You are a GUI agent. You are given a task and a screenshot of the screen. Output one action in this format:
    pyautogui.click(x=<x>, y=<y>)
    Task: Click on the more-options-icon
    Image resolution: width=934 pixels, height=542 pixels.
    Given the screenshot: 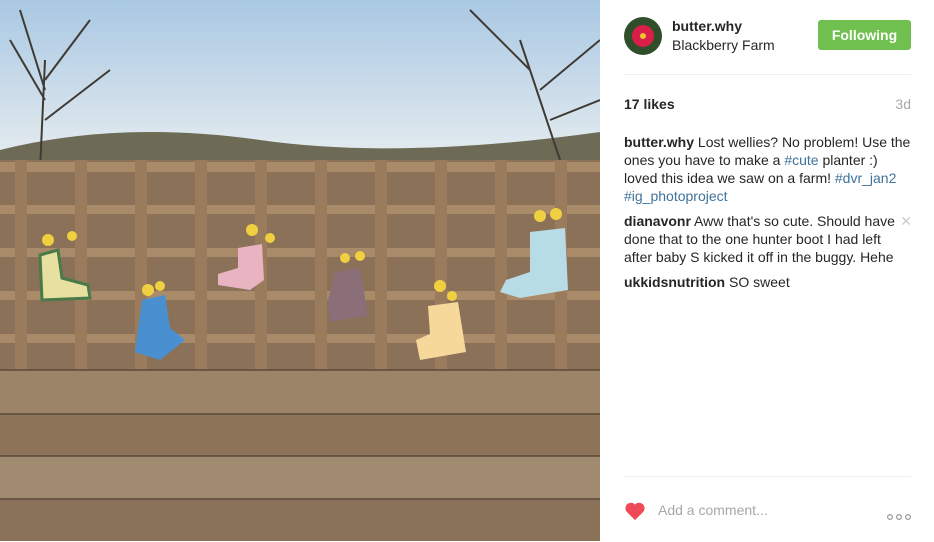 What is the action you would take?
    pyautogui.click(x=899, y=516)
    